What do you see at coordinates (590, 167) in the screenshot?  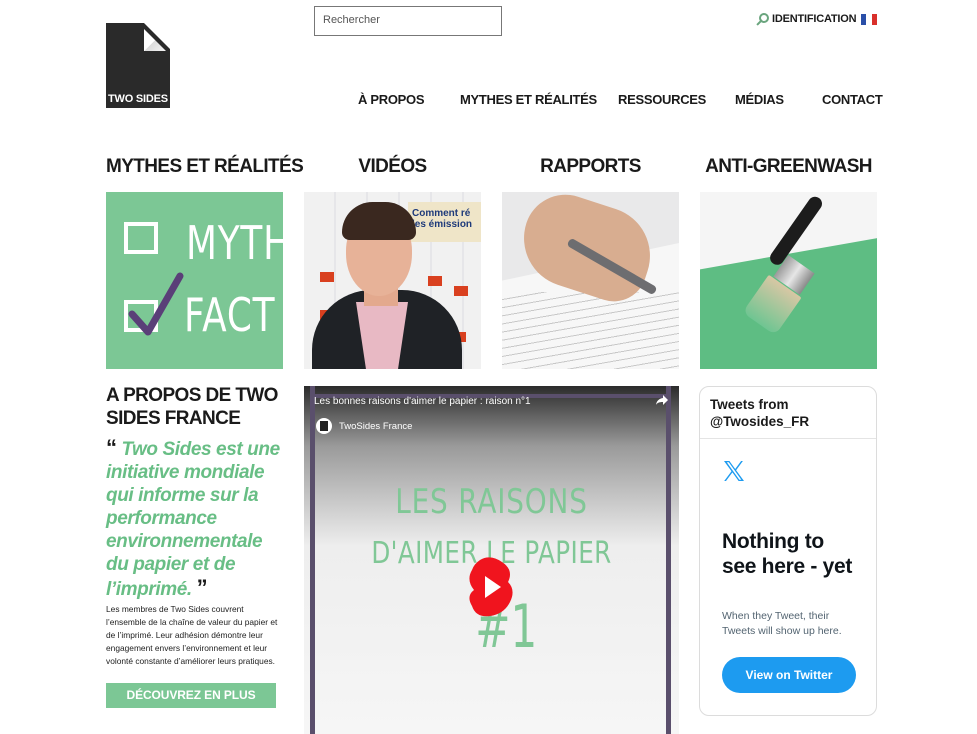 I see `section-heading-rapports: RAPPORTS` at bounding box center [590, 167].